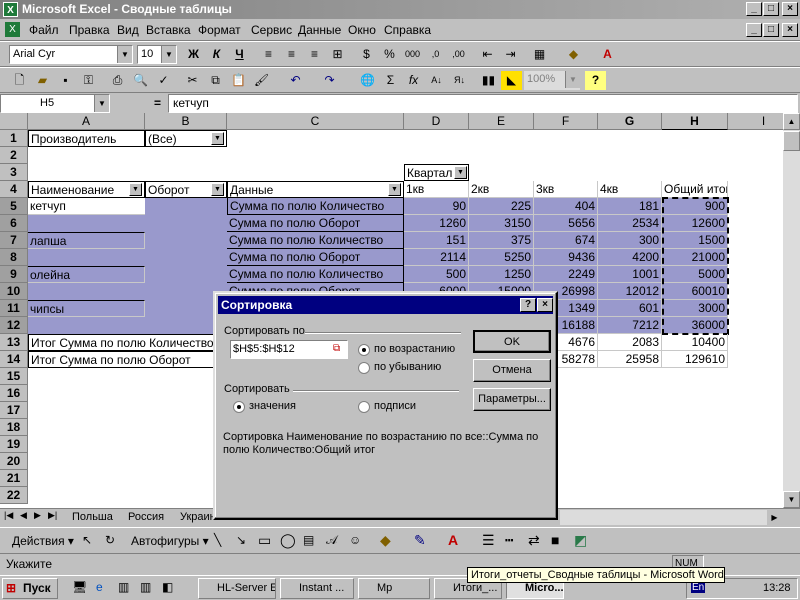  I want to click on start-button: ⊞ Пуск, so click(30, 588).